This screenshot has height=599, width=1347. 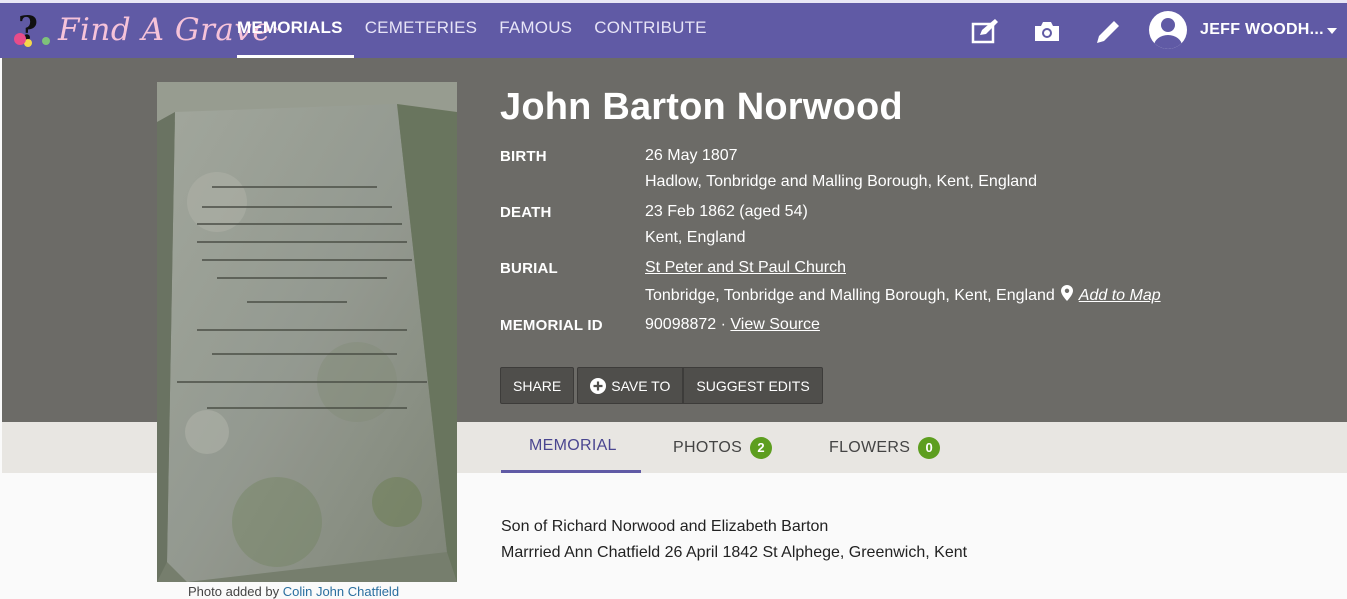 What do you see at coordinates (929, 448) in the screenshot?
I see `flowers-count-badge: 0` at bounding box center [929, 448].